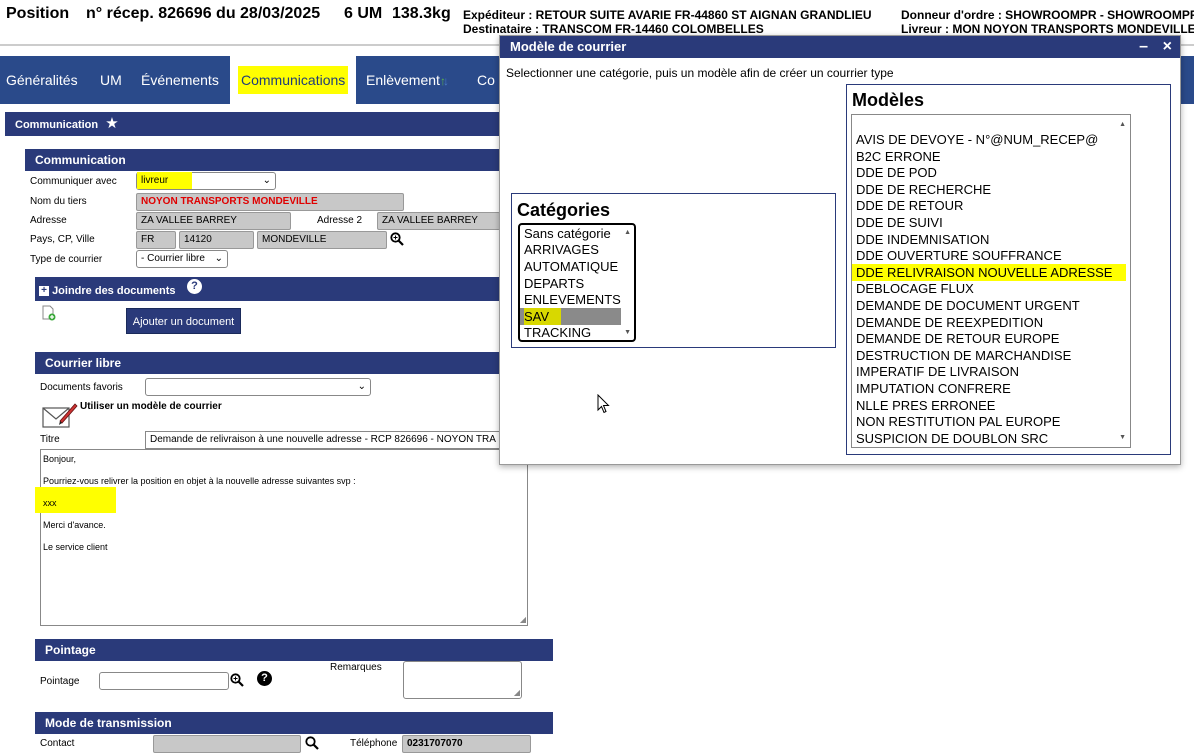  What do you see at coordinates (466, 744) in the screenshot?
I see `telephone-field: 0231707070` at bounding box center [466, 744].